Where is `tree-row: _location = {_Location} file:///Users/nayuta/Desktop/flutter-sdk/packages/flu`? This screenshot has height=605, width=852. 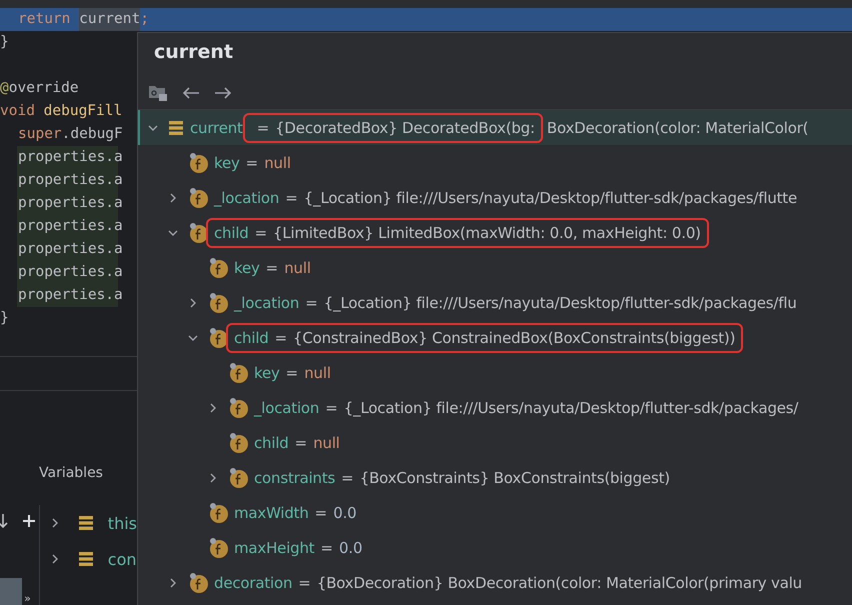 tree-row: _location = {_Location} file:///Users/nayuta/Desktop/flutter-sdk/packages/flu is located at coordinates (495, 302).